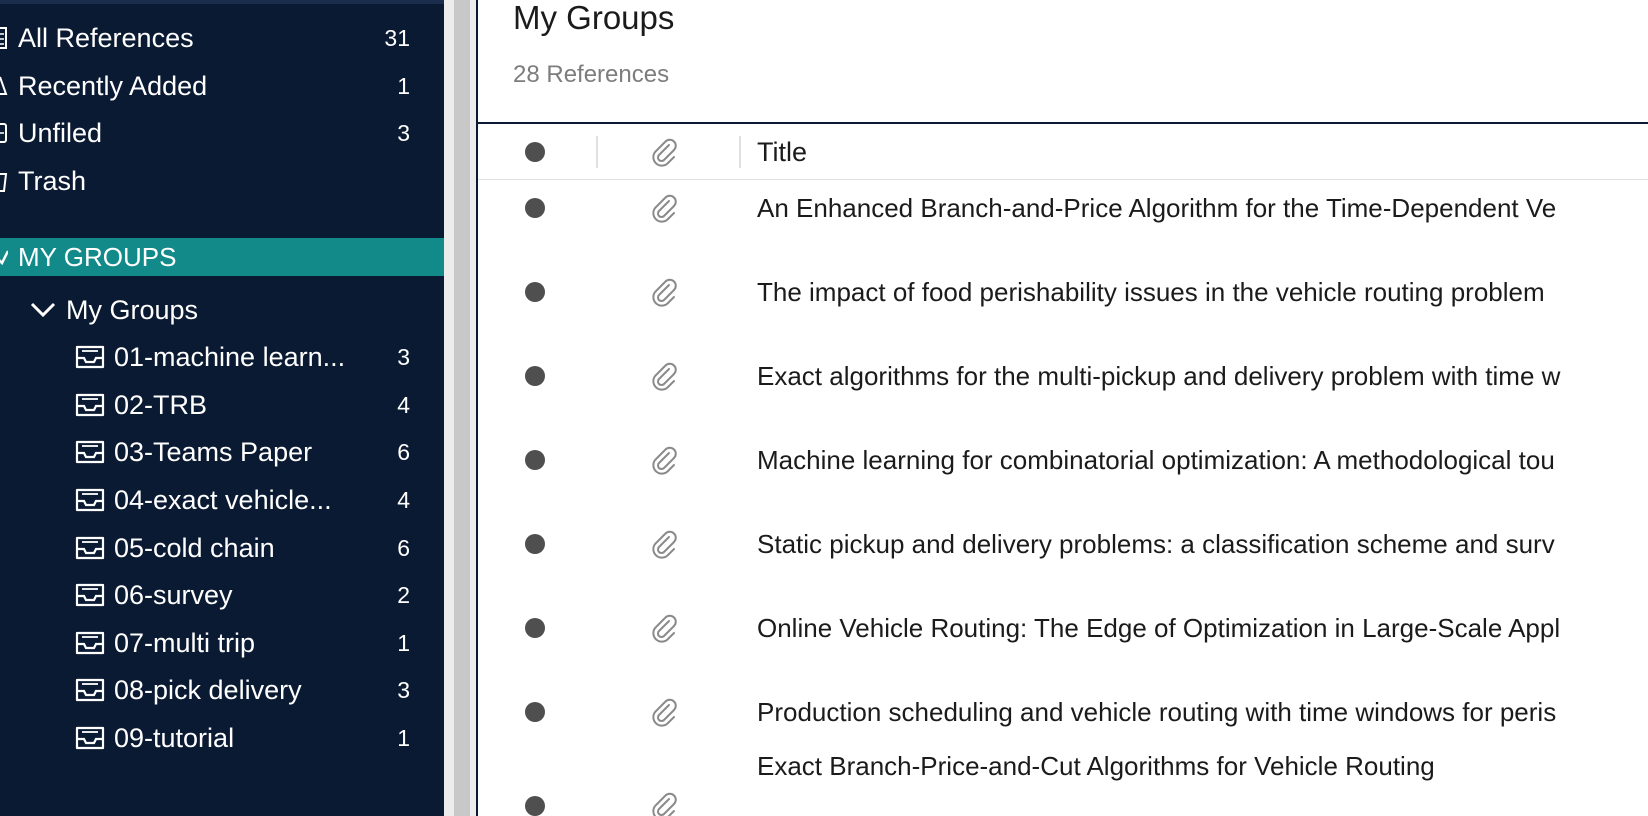 Image resolution: width=1648 pixels, height=816 pixels. I want to click on collection-label: 05-cold chain, so click(194, 548).